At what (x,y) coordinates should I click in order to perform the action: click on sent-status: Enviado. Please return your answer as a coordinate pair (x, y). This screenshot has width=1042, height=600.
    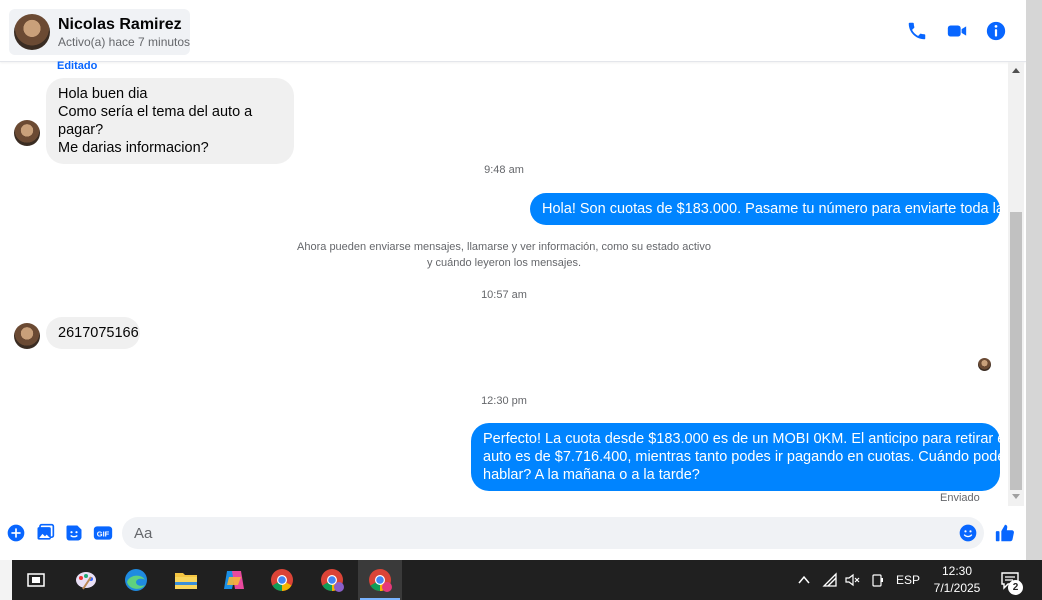
    Looking at the image, I should click on (960, 498).